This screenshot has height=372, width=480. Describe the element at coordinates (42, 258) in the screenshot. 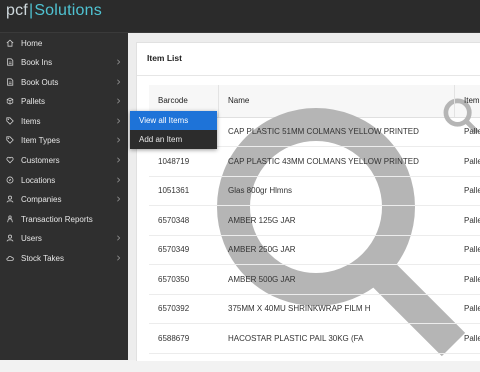

I see `sidebar-item-label: Stock Takes` at that location.